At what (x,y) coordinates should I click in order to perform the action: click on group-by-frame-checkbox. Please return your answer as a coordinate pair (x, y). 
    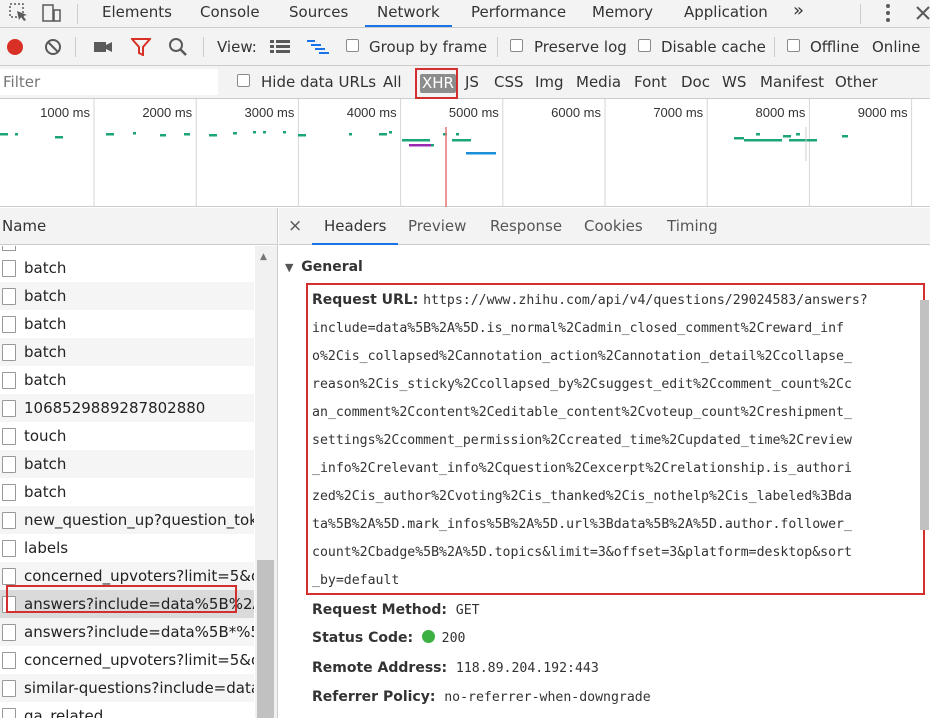
    Looking at the image, I should click on (352, 45).